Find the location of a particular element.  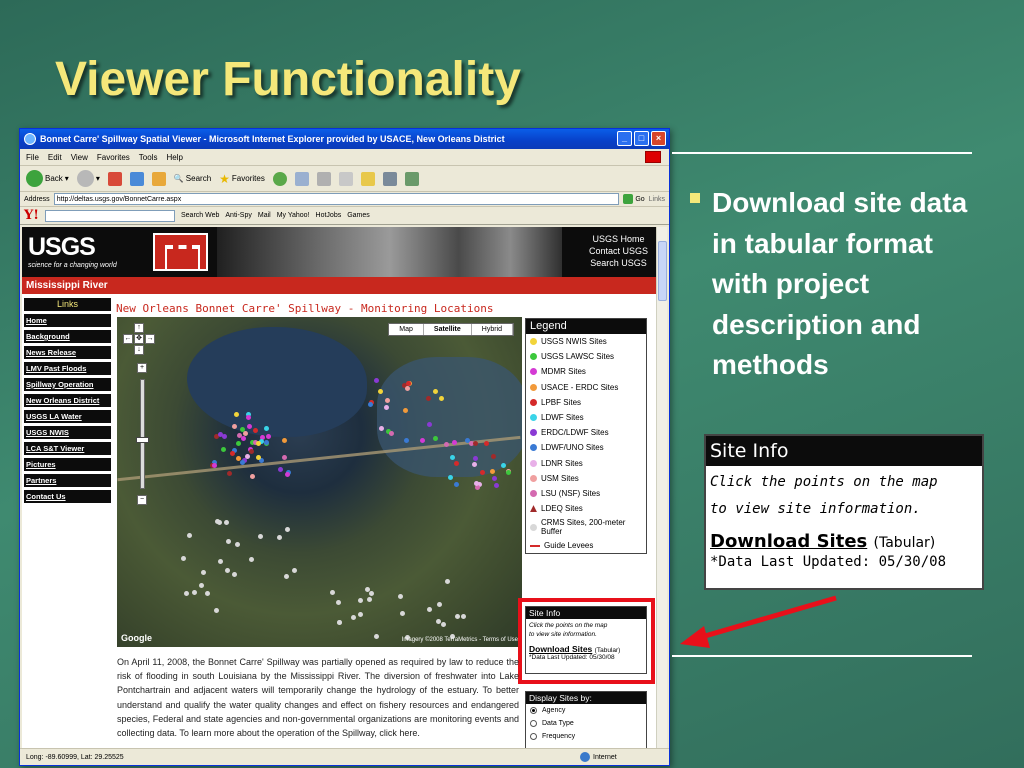

back-button: Back ▾ is located at coordinates (47, 178).